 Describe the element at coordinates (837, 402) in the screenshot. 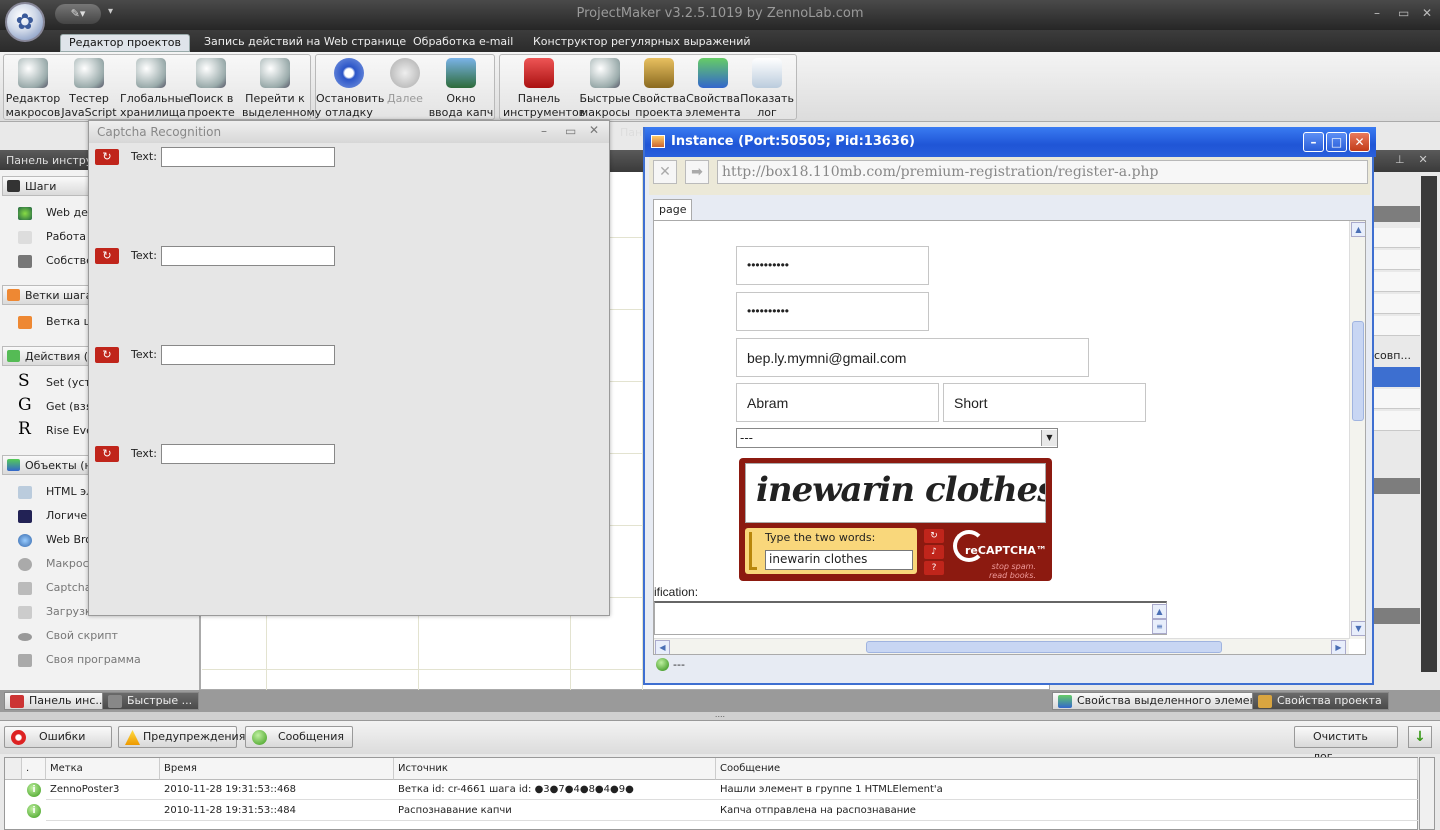

I see `first-name-field: Abram` at that location.